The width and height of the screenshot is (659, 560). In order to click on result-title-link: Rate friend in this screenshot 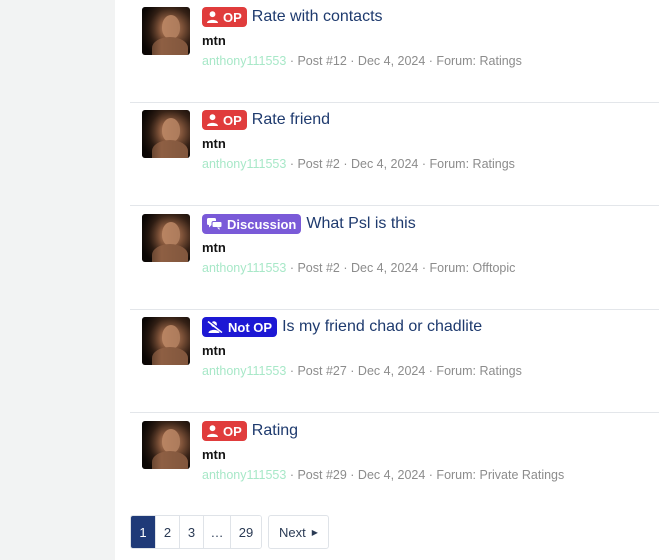, I will do `click(291, 120)`.